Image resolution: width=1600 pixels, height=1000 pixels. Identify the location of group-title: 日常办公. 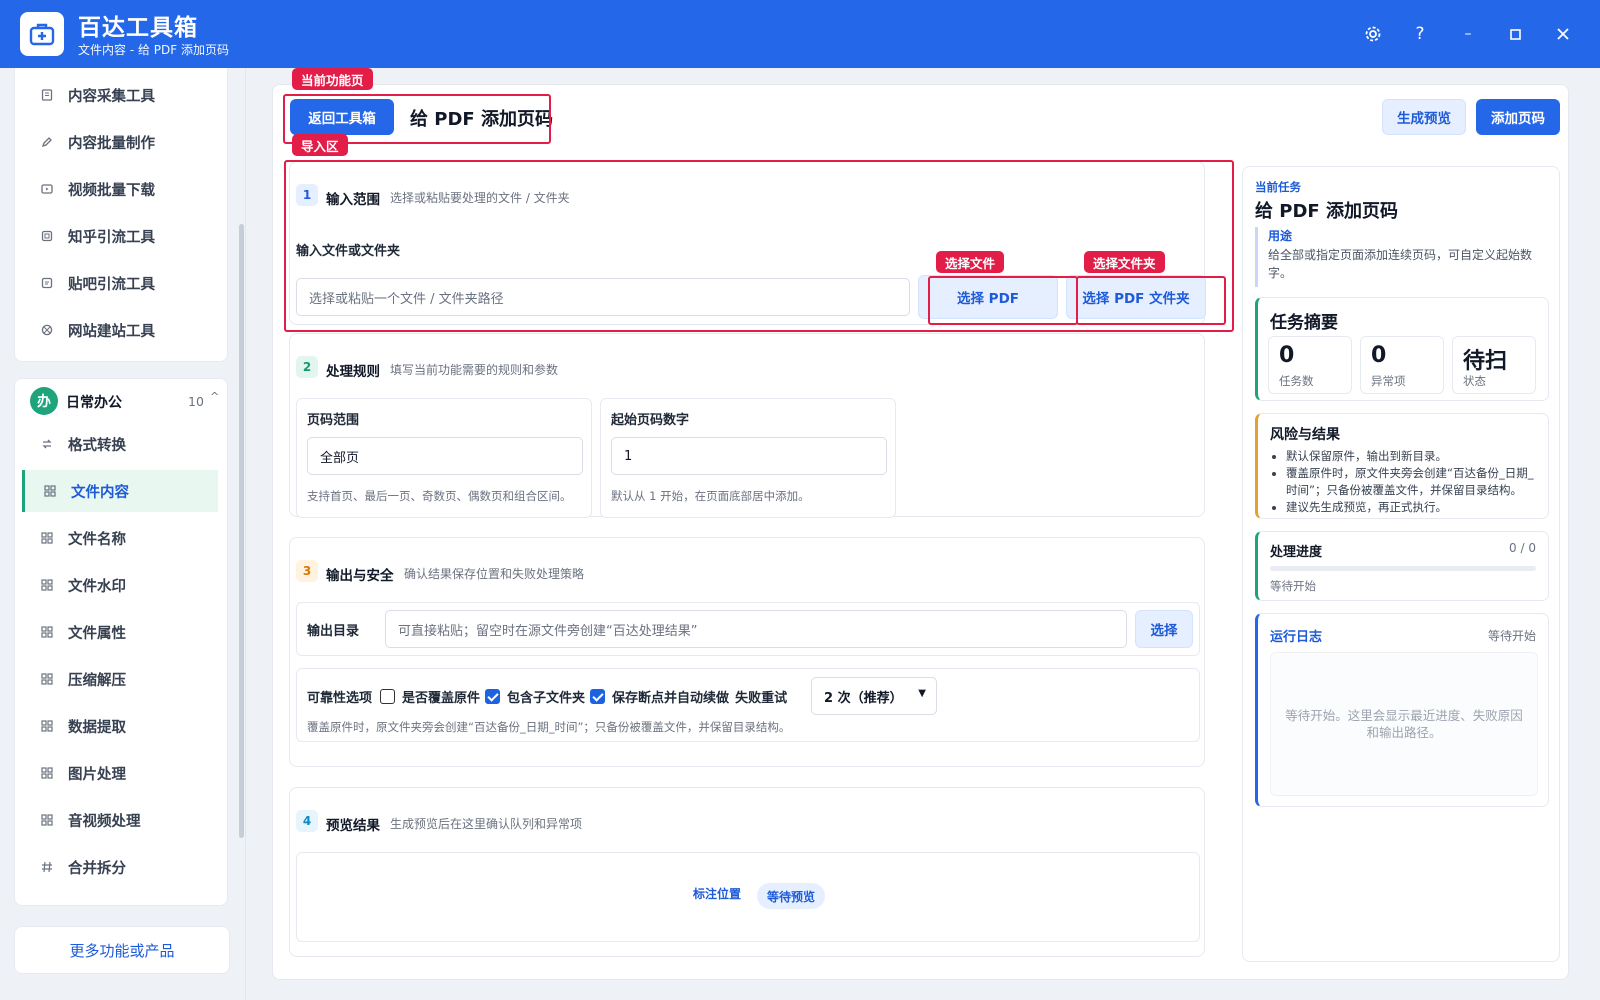
(94, 402).